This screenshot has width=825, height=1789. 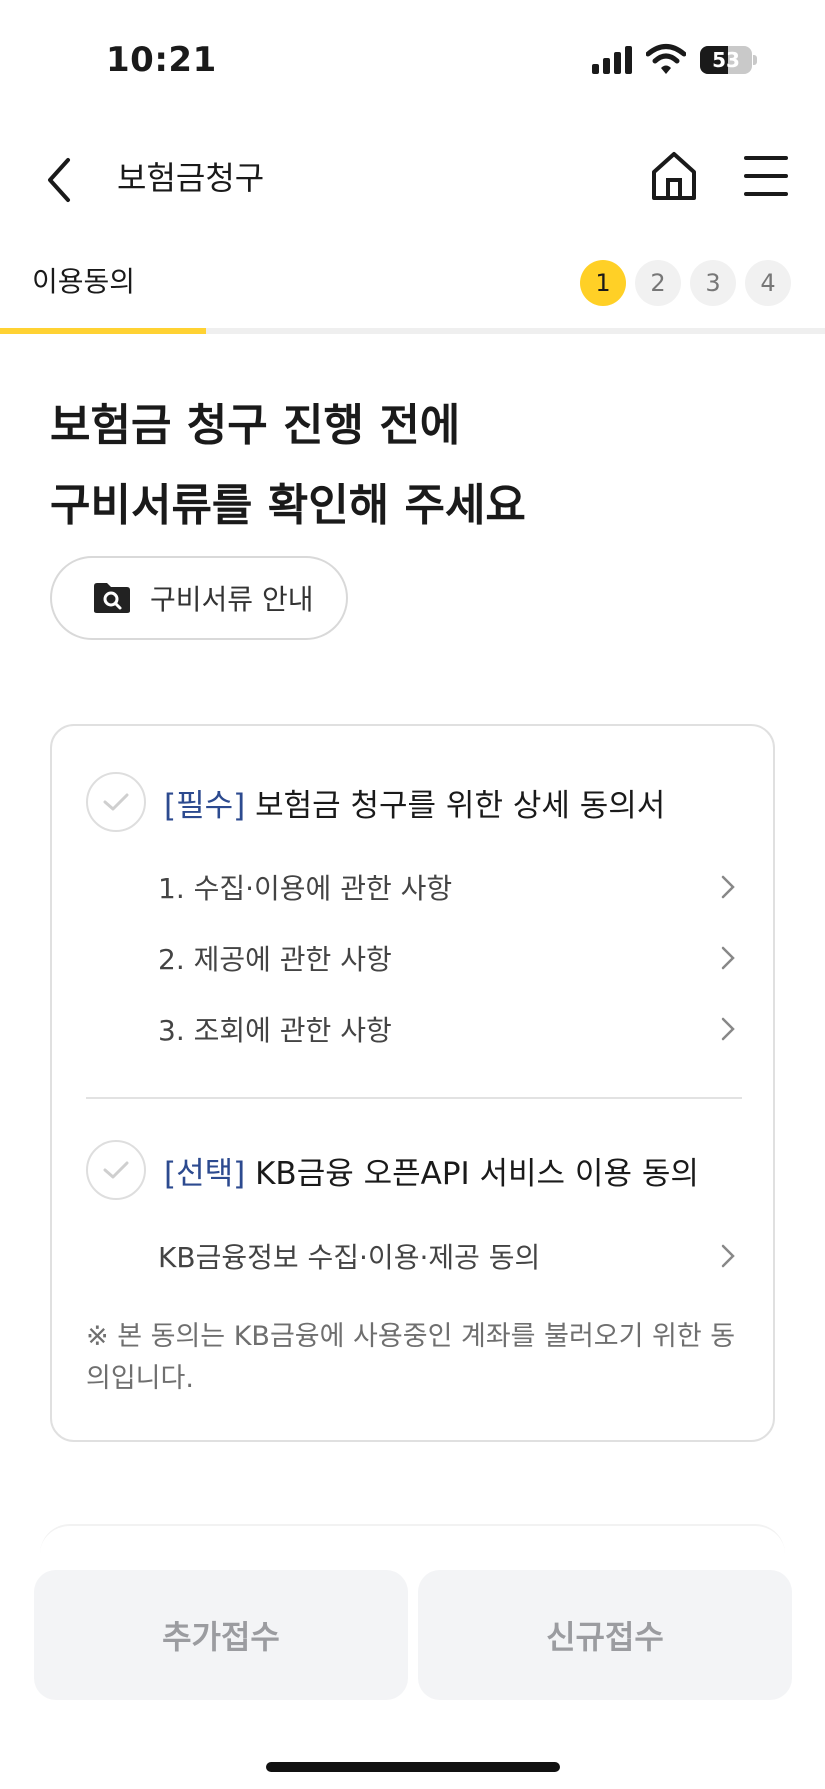 What do you see at coordinates (84, 281) in the screenshot?
I see `current-step-label: 이용동의` at bounding box center [84, 281].